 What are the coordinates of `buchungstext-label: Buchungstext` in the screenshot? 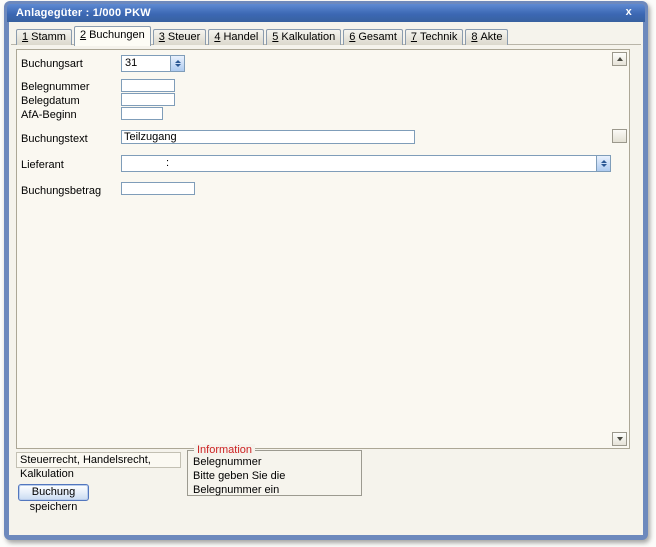 It's located at (54, 139).